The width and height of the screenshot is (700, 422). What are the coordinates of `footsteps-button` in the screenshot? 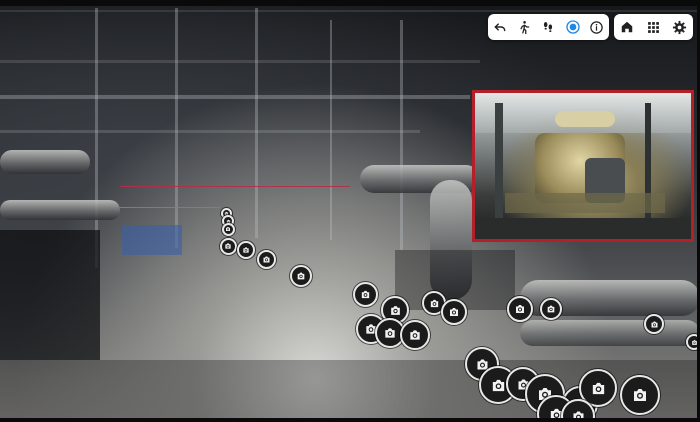 It's located at (548, 27).